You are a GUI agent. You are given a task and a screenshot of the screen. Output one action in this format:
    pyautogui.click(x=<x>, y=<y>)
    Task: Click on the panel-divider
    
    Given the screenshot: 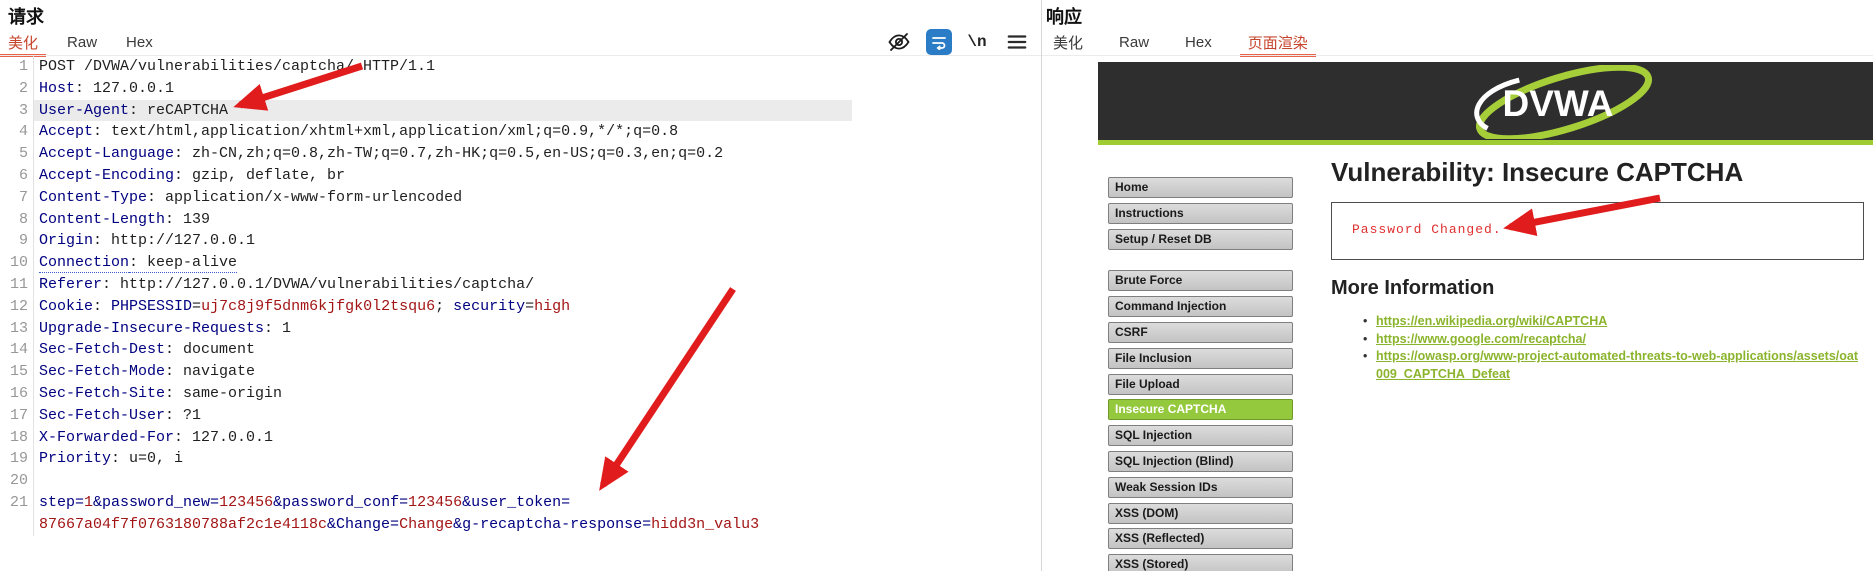 What is the action you would take?
    pyautogui.click(x=1041, y=285)
    